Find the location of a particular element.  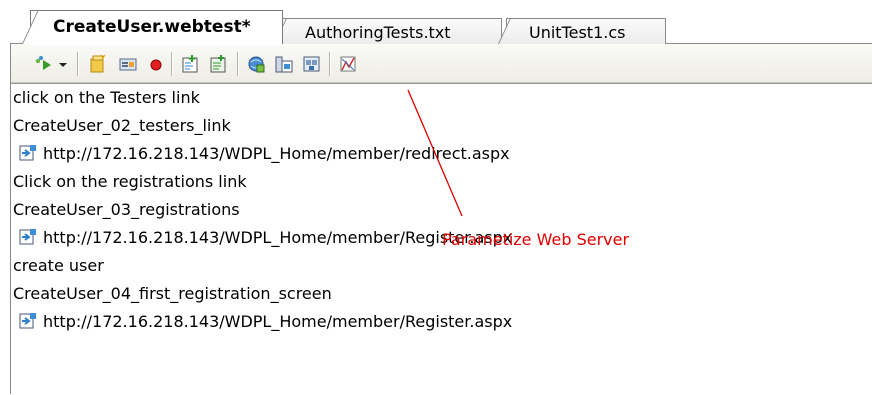

add-transaction-icon is located at coordinates (218, 64).